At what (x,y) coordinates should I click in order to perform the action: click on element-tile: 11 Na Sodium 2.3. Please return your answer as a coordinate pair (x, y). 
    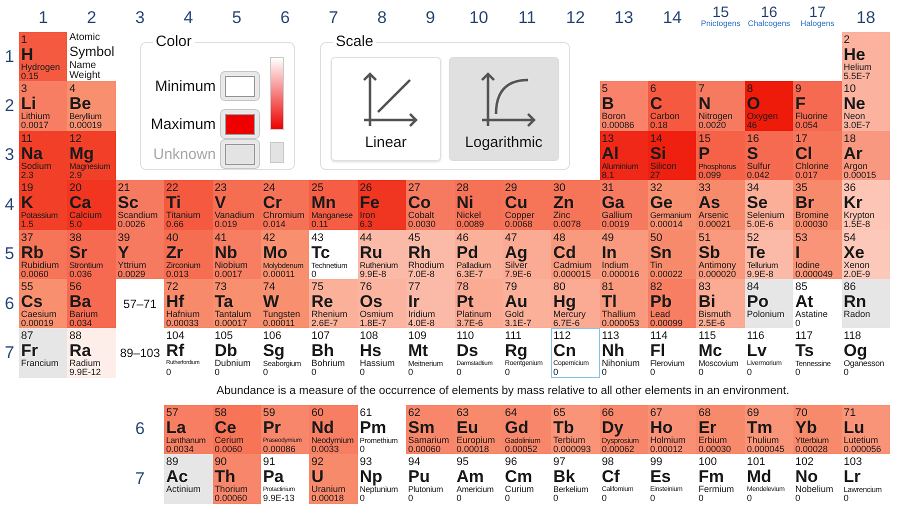
    Looking at the image, I should click on (43, 155).